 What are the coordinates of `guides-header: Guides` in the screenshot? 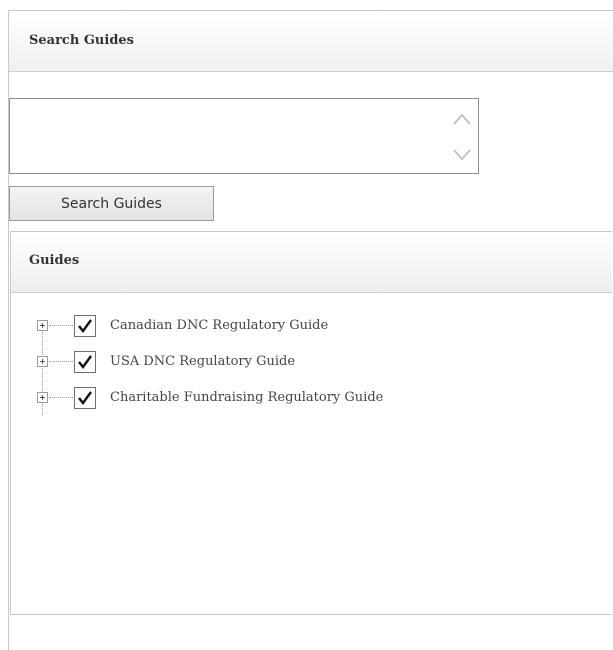 It's located at (311, 262).